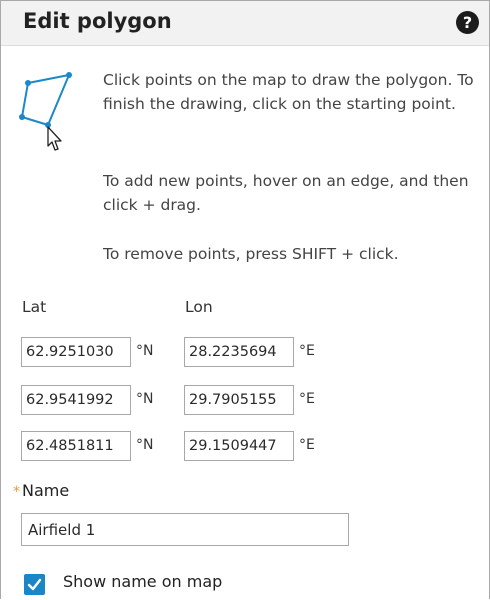 The image size is (490, 600). I want to click on panel-title: Edit polygon, so click(97, 21).